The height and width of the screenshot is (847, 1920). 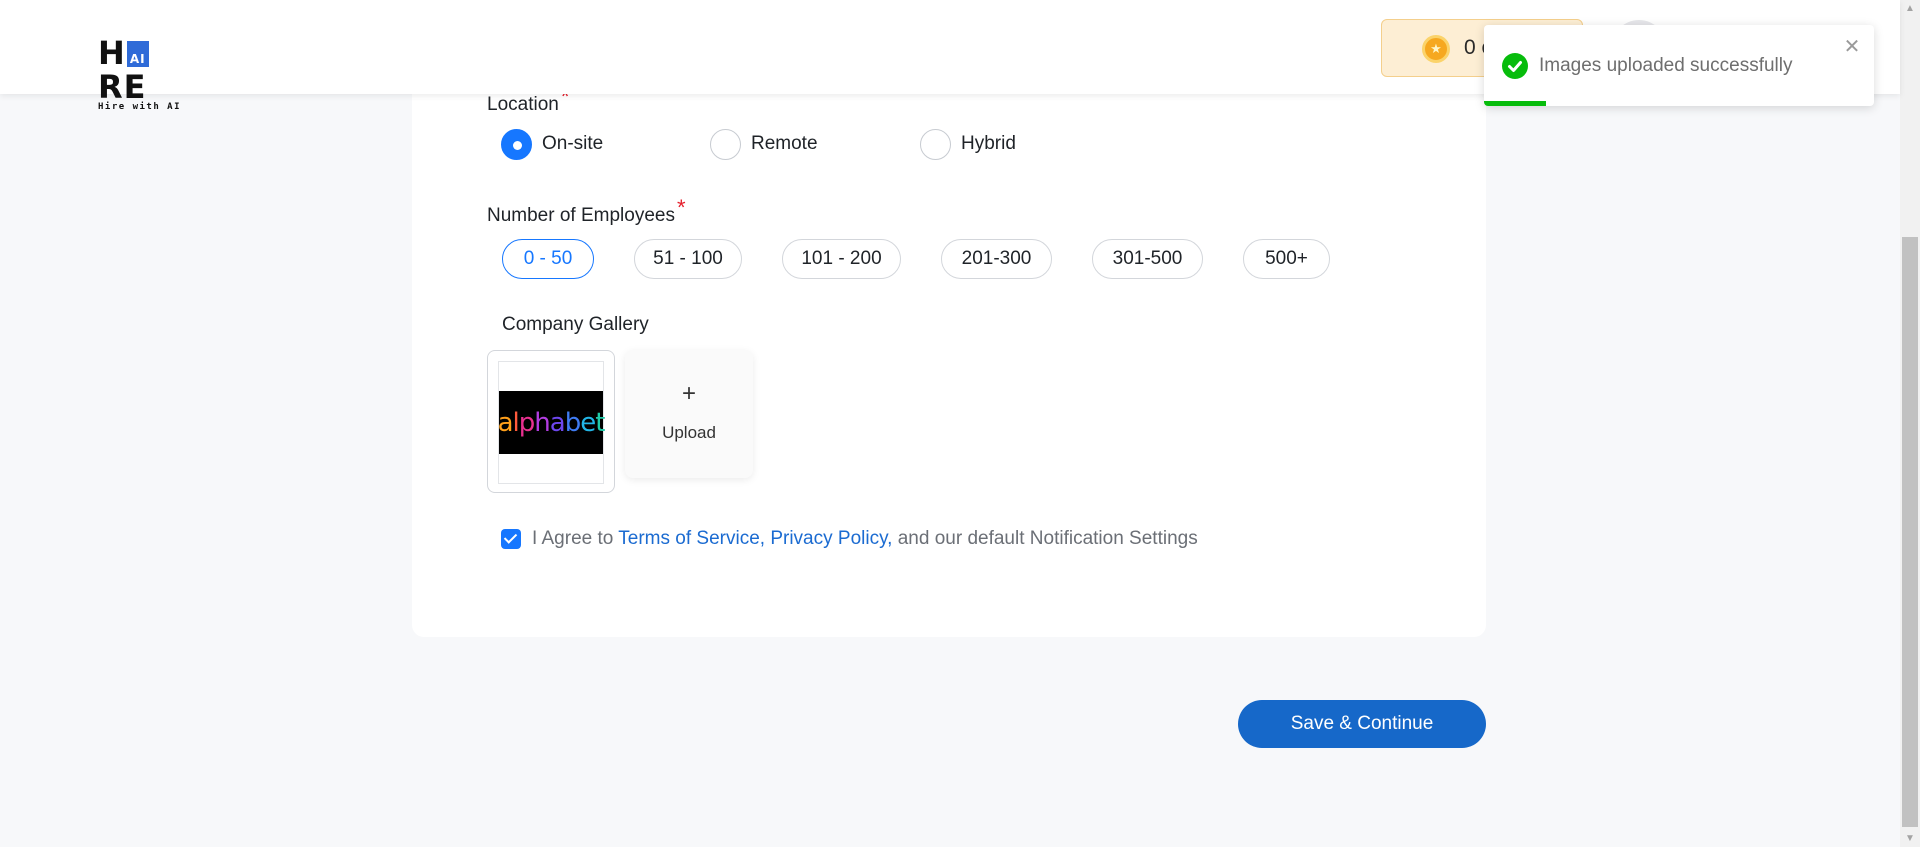 I want to click on employees-chip-201-300: 201-300, so click(x=996, y=259).